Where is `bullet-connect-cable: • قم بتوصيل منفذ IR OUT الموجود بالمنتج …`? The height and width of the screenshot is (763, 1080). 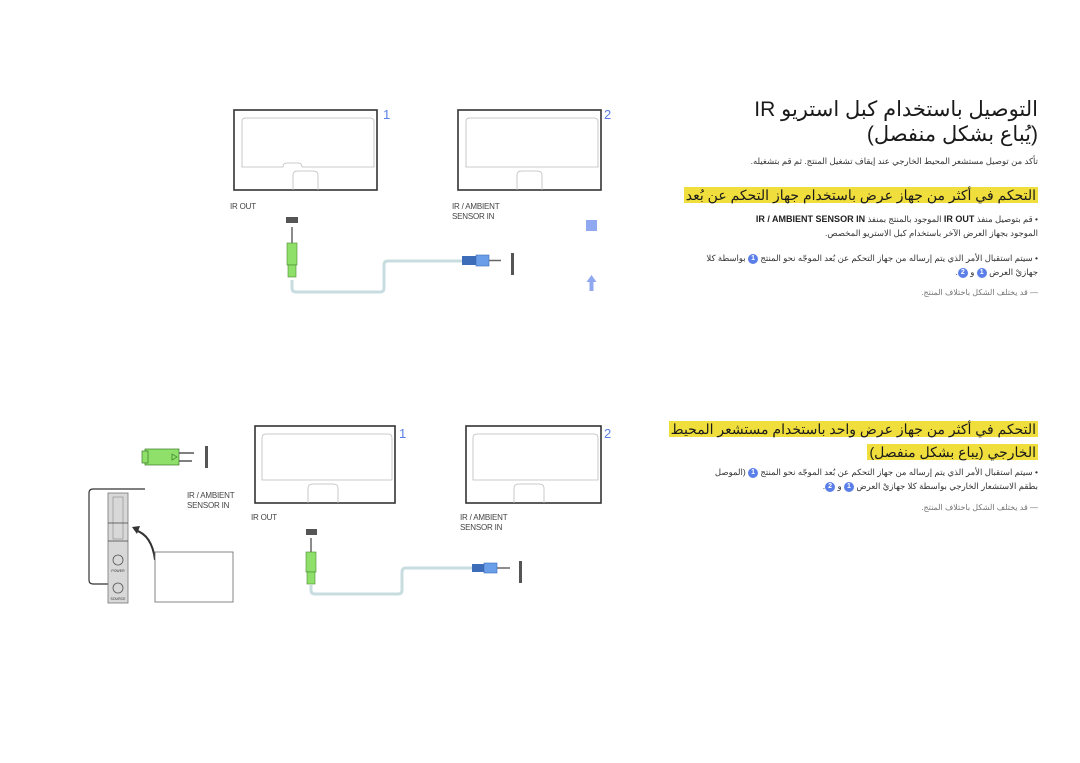
bullet-connect-cable: • قم بتوصيل منفذ IR OUT الموجود بالمنتج … is located at coordinates (828, 226).